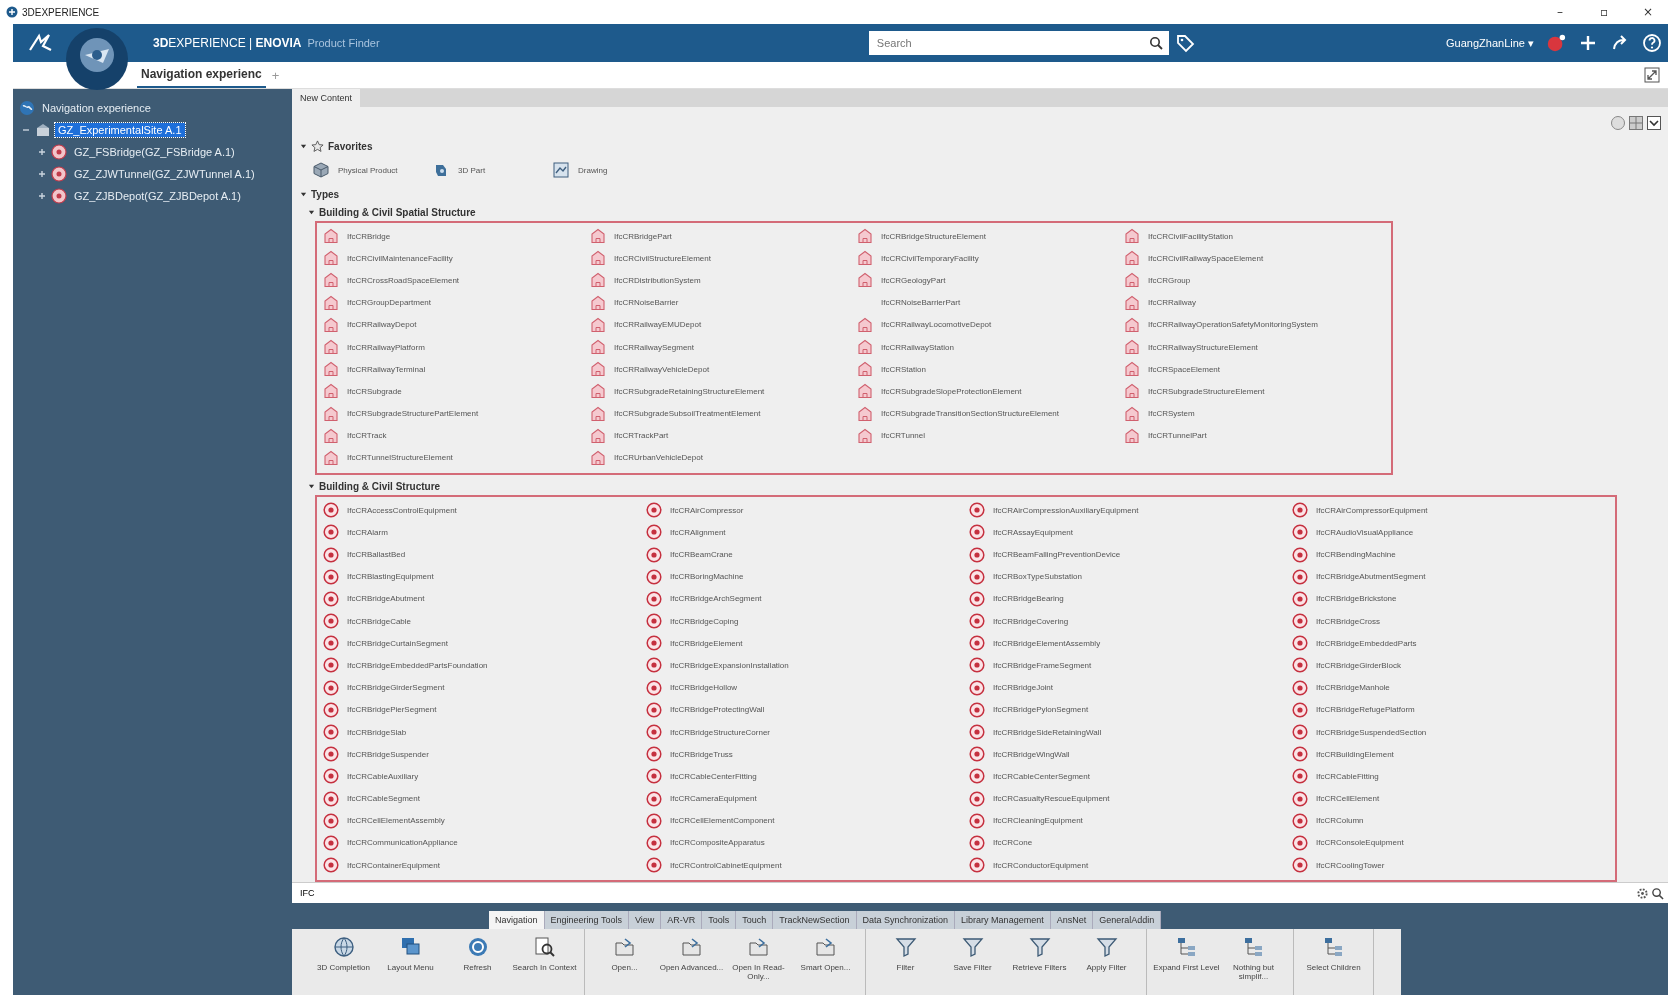 The width and height of the screenshot is (1668, 995). Describe the element at coordinates (933, 236) in the screenshot. I see `type-item: IfcCRBridgeStructureElement` at that location.